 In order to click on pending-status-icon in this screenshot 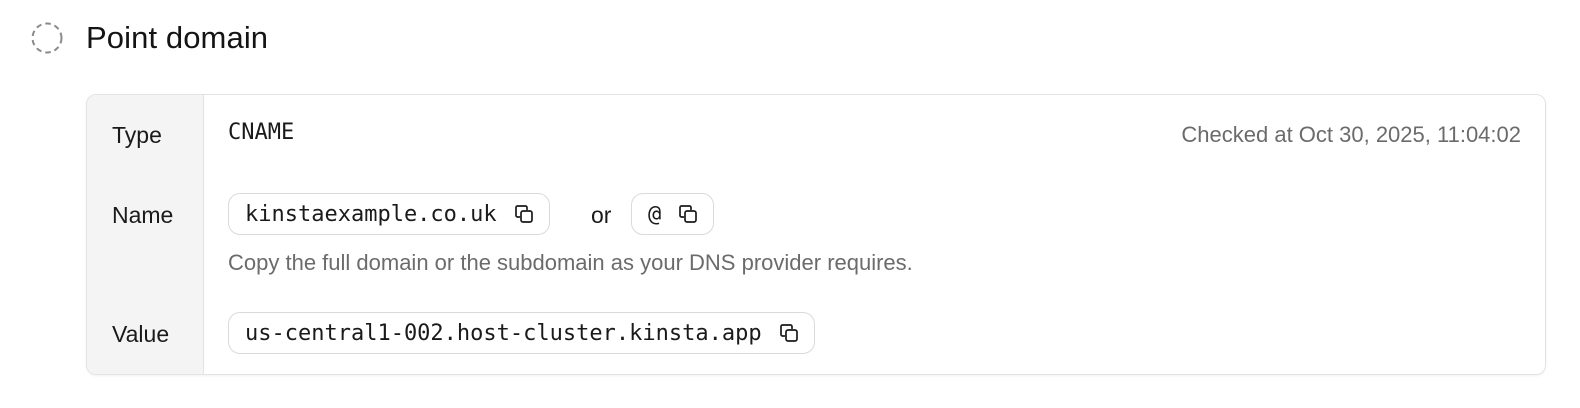, I will do `click(47, 38)`.